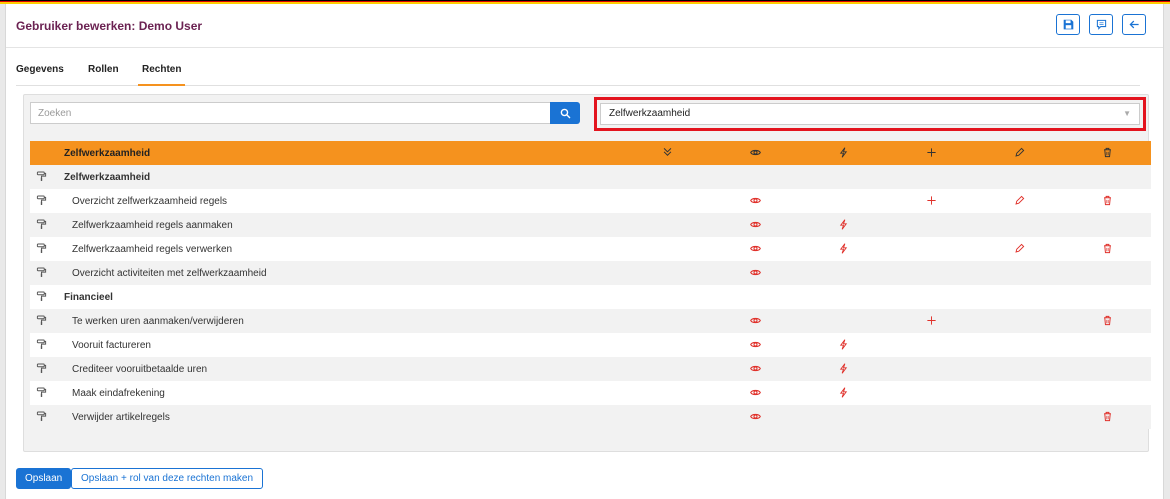 The width and height of the screenshot is (1170, 499). Describe the element at coordinates (41, 153) in the screenshot. I see `header-spacer` at that location.